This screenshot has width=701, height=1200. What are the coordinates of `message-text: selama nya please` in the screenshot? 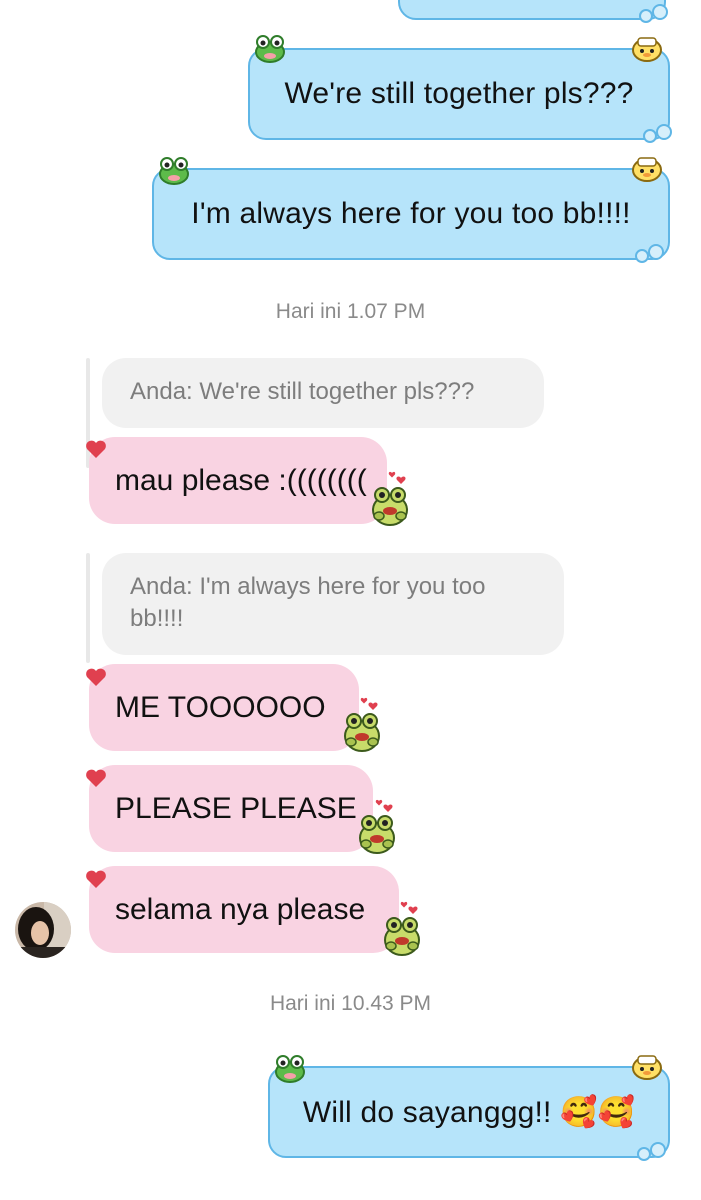 It's located at (240, 909).